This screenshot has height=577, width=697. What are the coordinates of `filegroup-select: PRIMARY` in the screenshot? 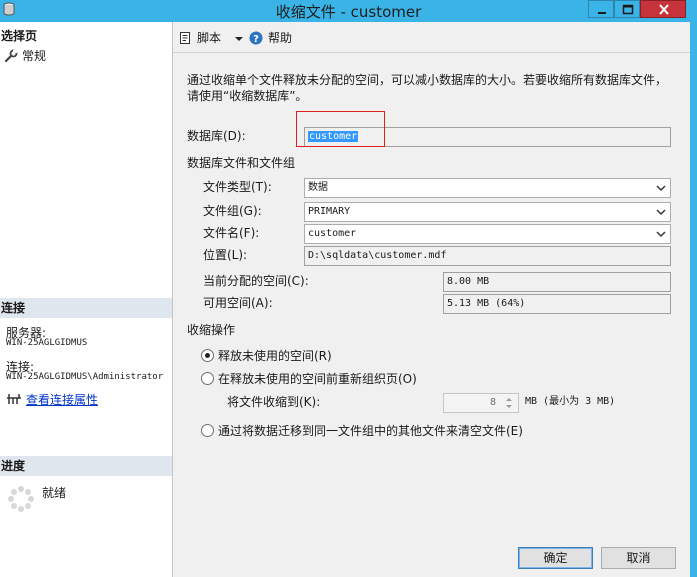 It's located at (487, 212).